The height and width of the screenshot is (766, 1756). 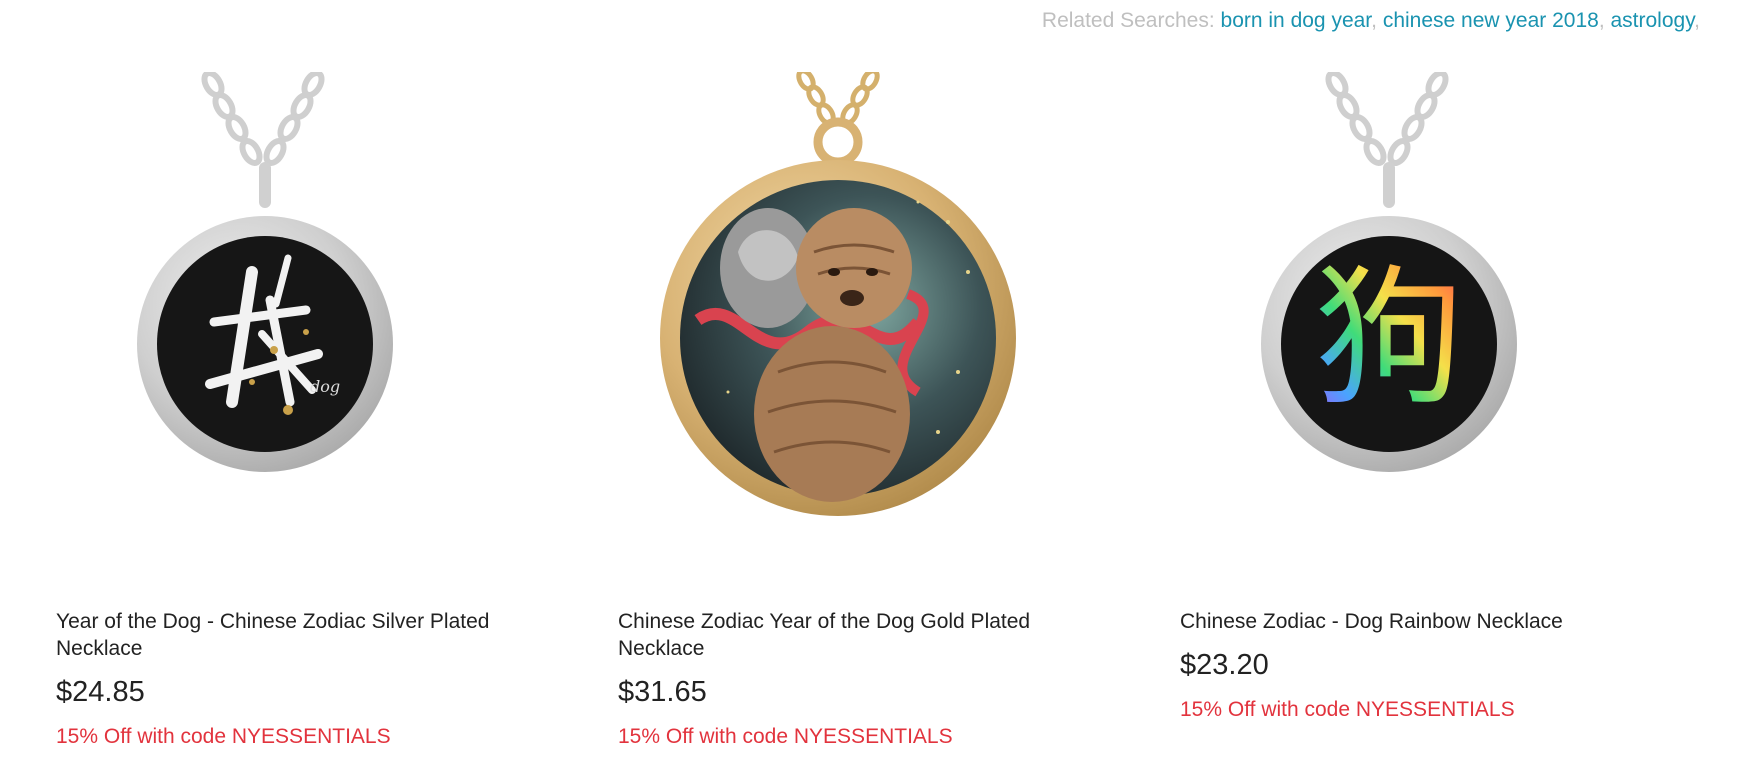 I want to click on related-searches-label: Related Searches:, so click(x=1128, y=20).